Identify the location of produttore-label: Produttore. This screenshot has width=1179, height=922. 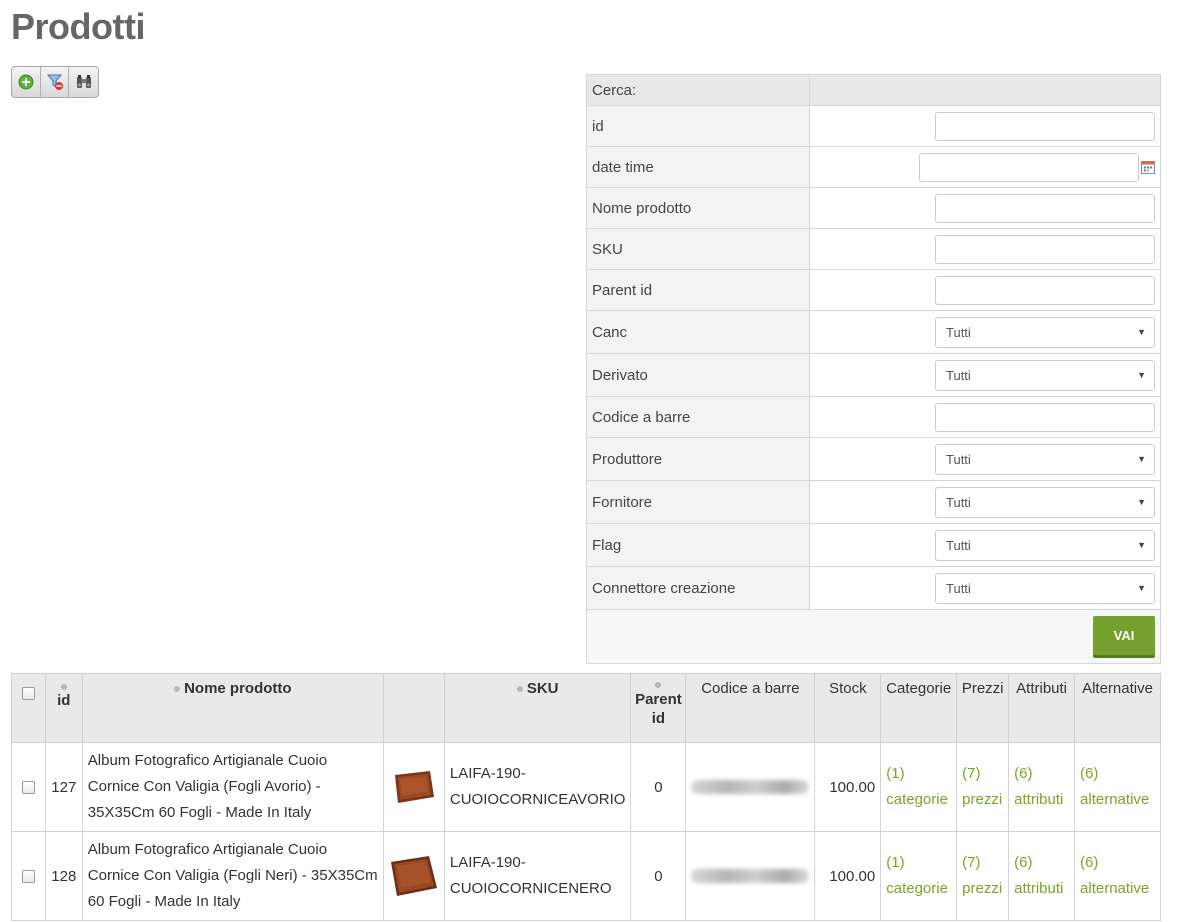
(698, 459).